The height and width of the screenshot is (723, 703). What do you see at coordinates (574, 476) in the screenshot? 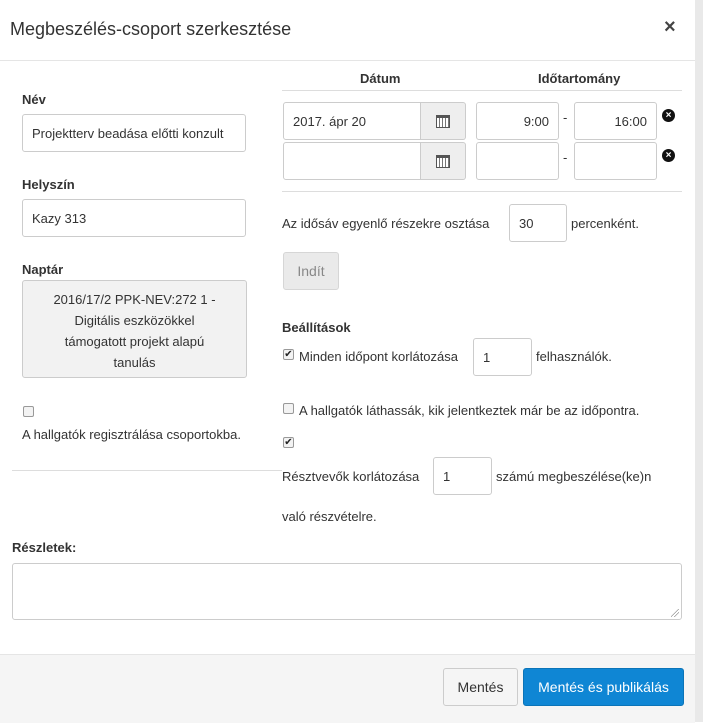
I see `participants-suffix: számú megbeszélése(ke)n` at bounding box center [574, 476].